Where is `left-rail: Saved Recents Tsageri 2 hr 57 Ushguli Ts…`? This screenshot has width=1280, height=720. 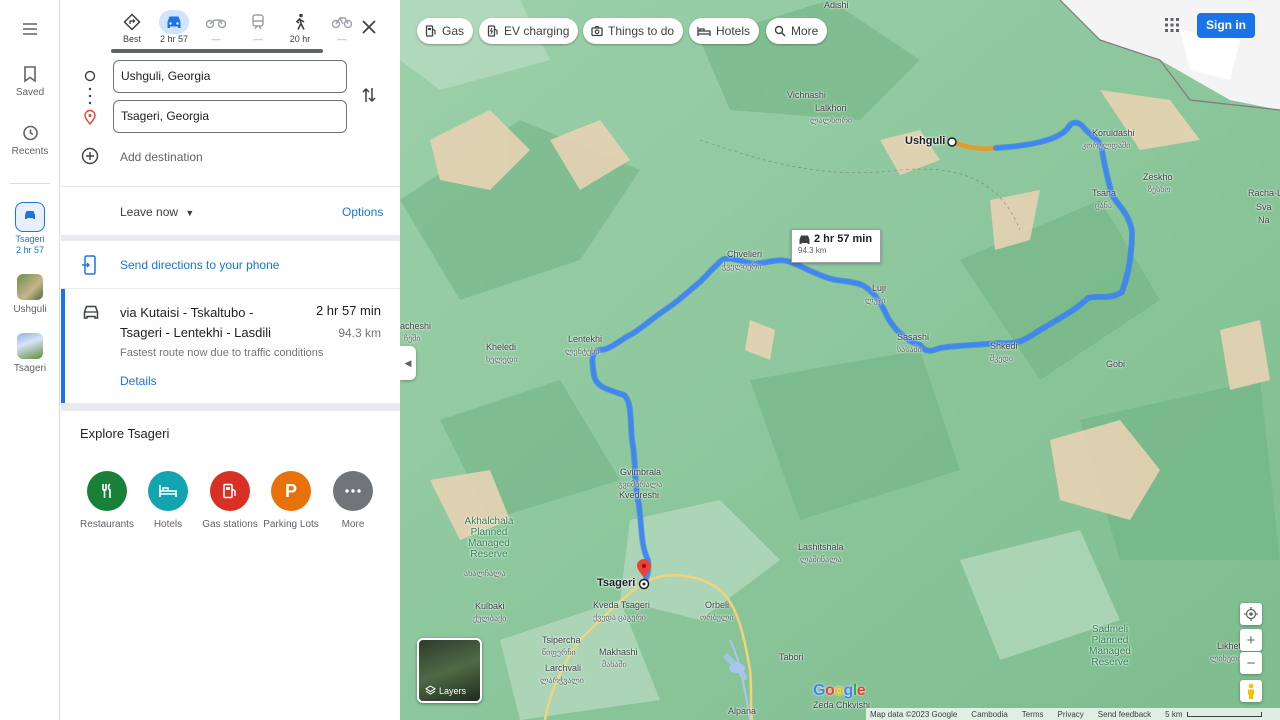
left-rail: Saved Recents Tsageri 2 hr 57 Ushguli Ts… is located at coordinates (30, 360).